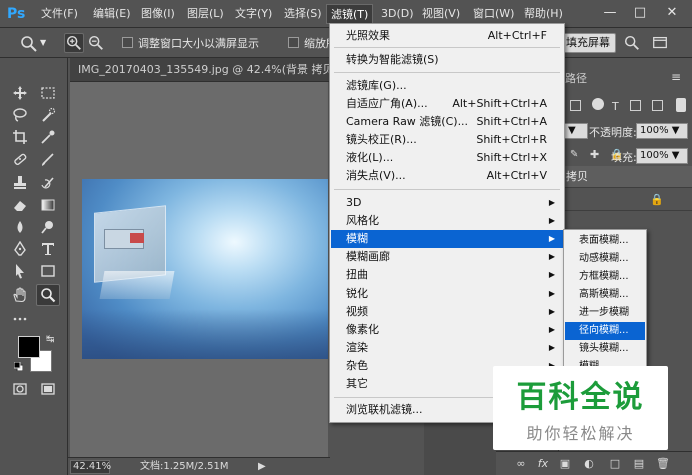 Image resolution: width=692 pixels, height=475 pixels. What do you see at coordinates (59, 14) in the screenshot?
I see `menu-file: 文件(F)` at bounding box center [59, 14].